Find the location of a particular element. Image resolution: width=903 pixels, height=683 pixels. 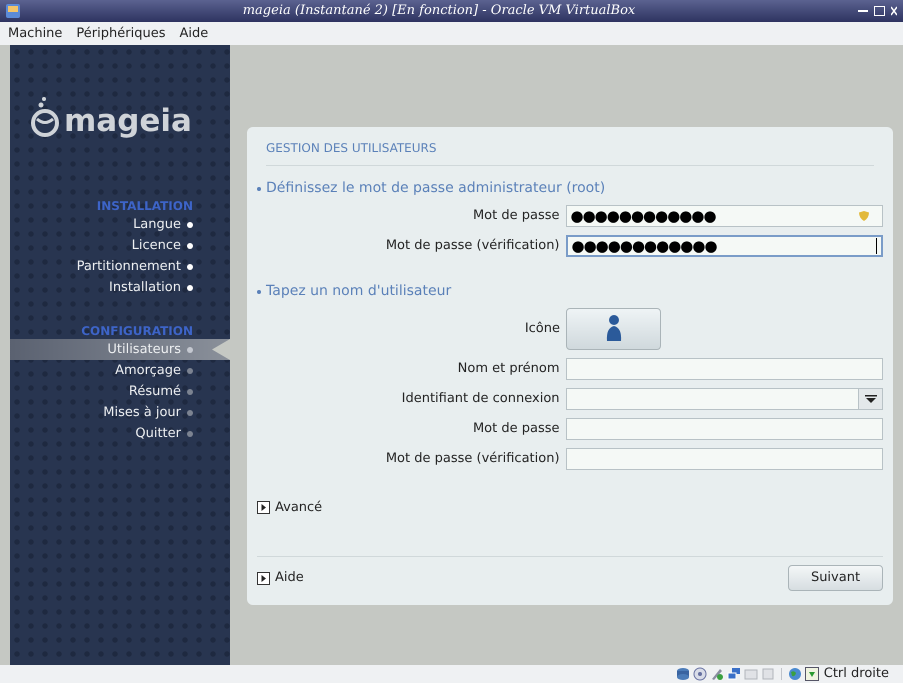

field-label: Identifiant de connexion is located at coordinates (480, 399).